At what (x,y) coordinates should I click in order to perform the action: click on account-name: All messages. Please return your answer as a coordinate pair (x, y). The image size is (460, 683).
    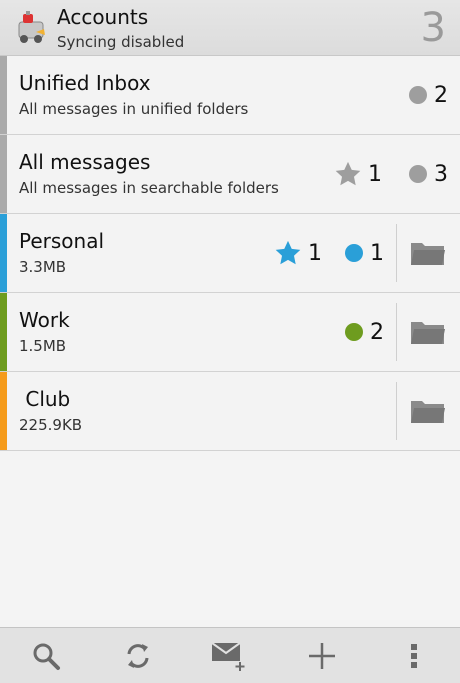
    Looking at the image, I should click on (85, 162).